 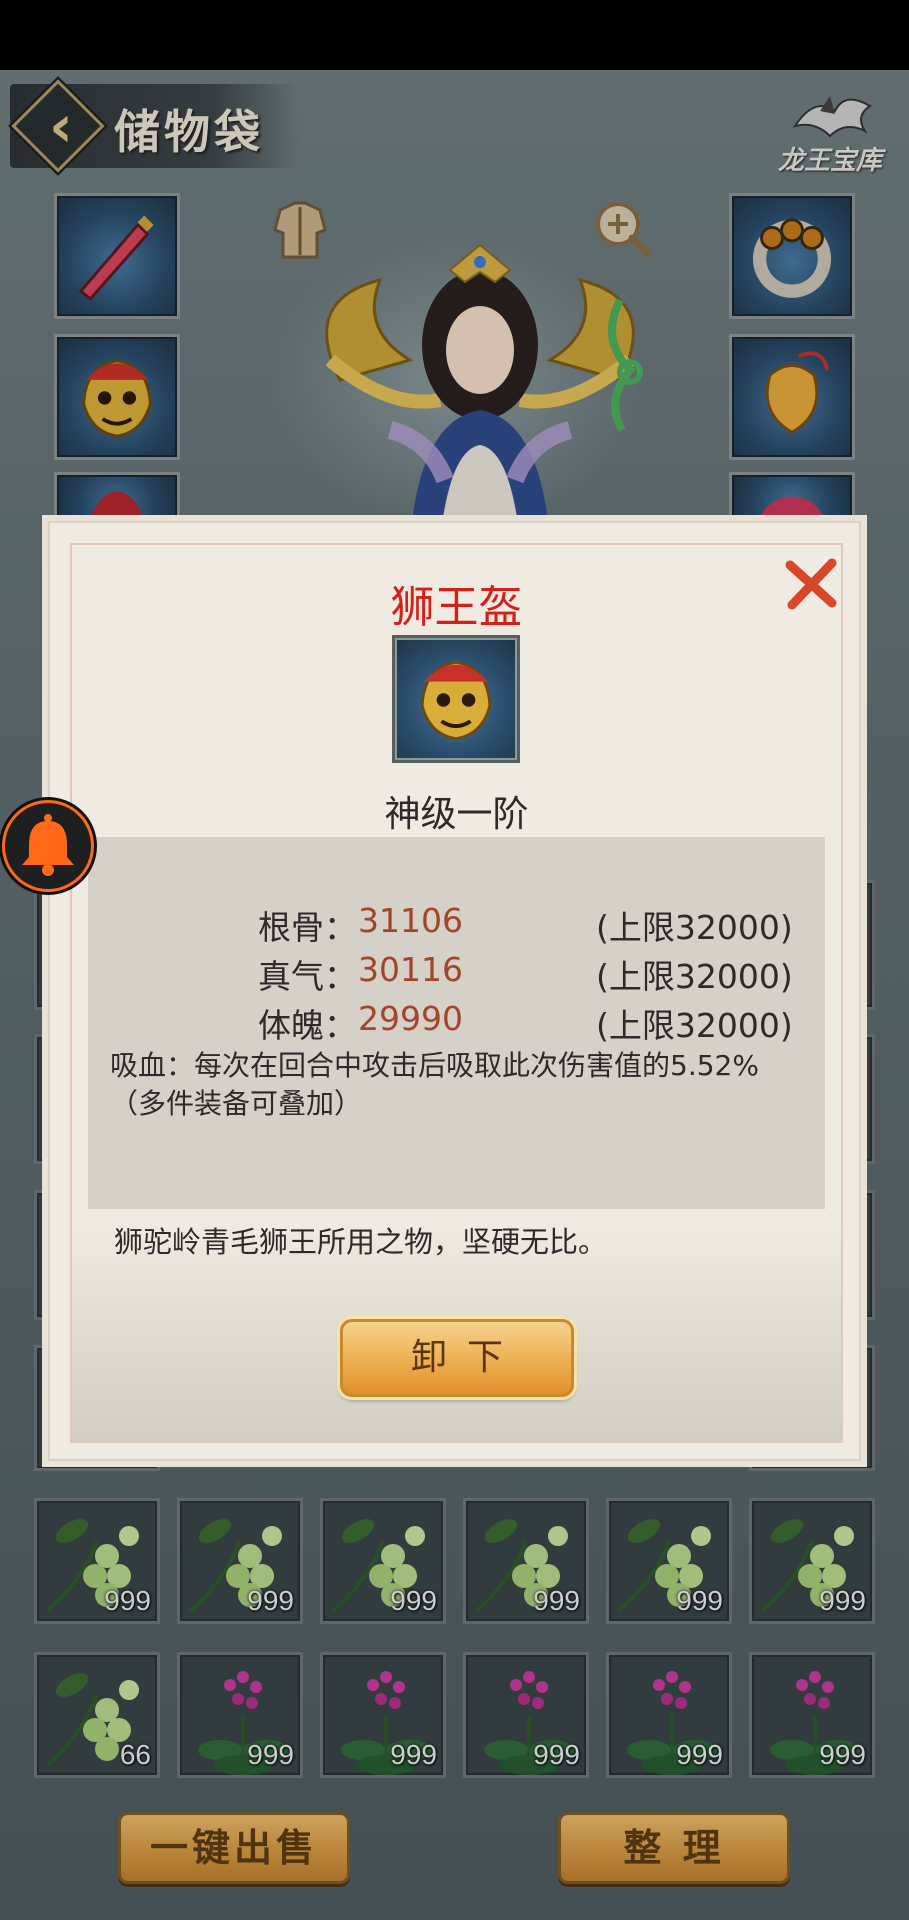 I want to click on unequip-button: 卸下, so click(x=457, y=1358).